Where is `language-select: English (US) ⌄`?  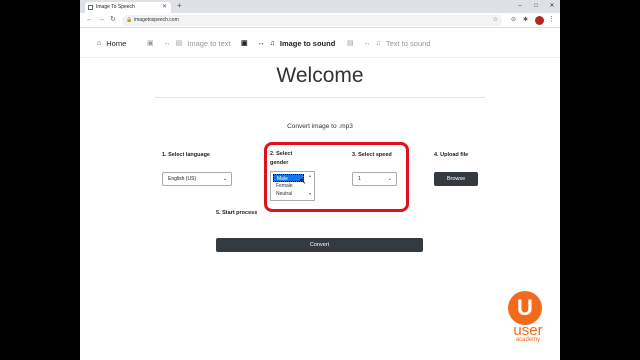 language-select: English (US) ⌄ is located at coordinates (197, 179).